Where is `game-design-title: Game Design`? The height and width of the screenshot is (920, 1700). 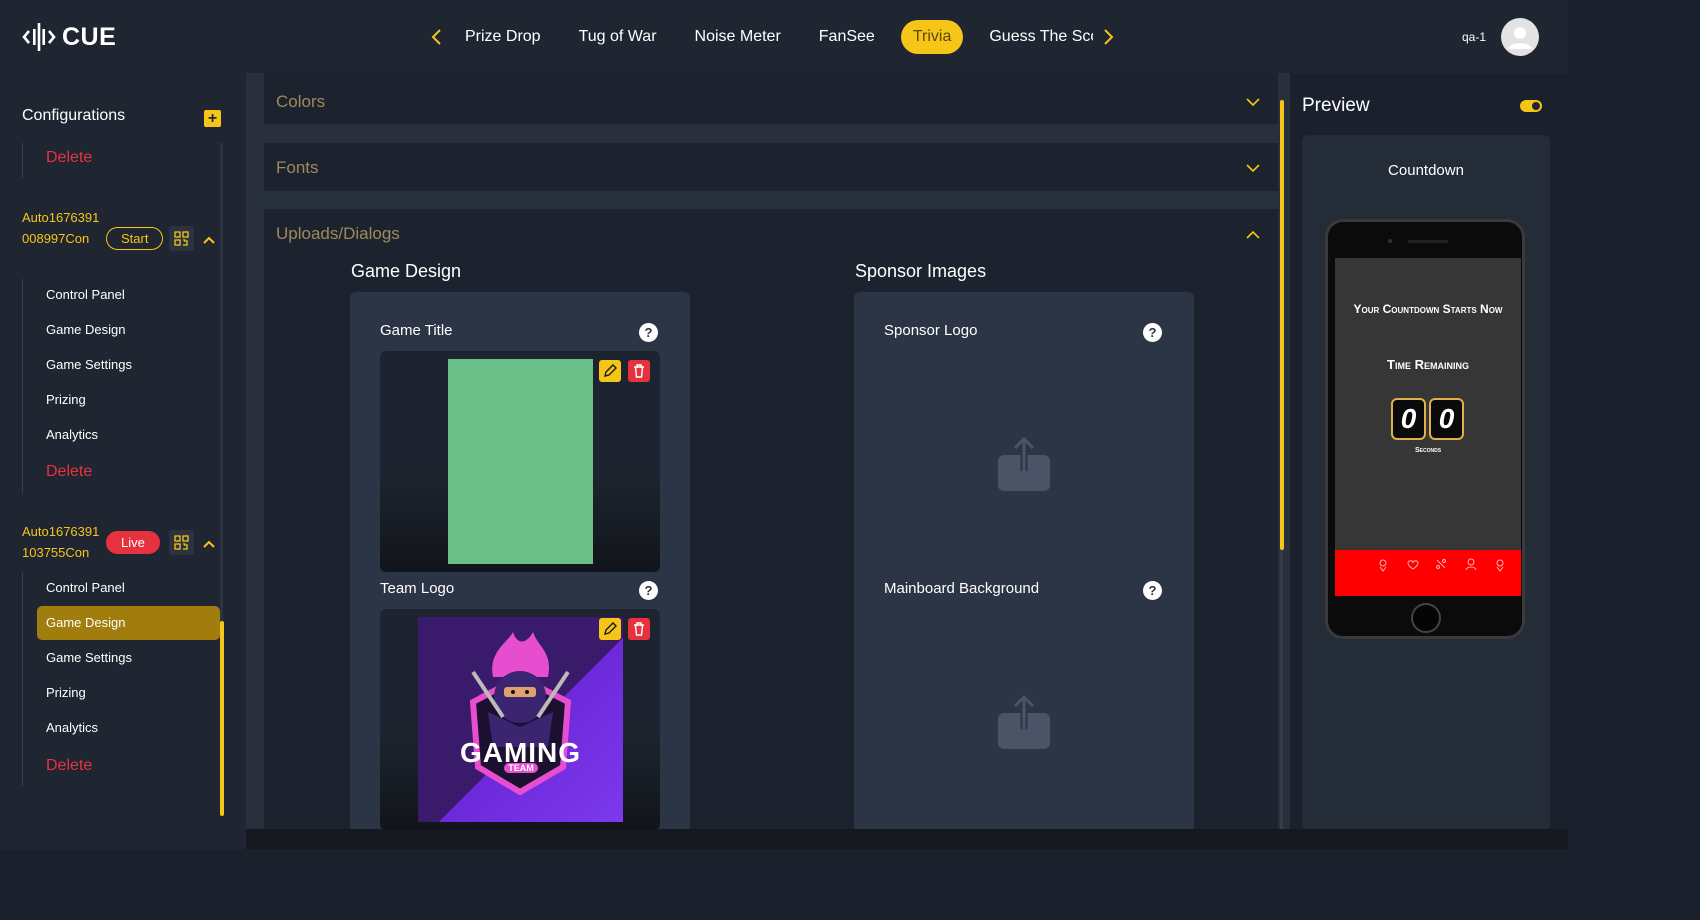 game-design-title: Game Design is located at coordinates (406, 271).